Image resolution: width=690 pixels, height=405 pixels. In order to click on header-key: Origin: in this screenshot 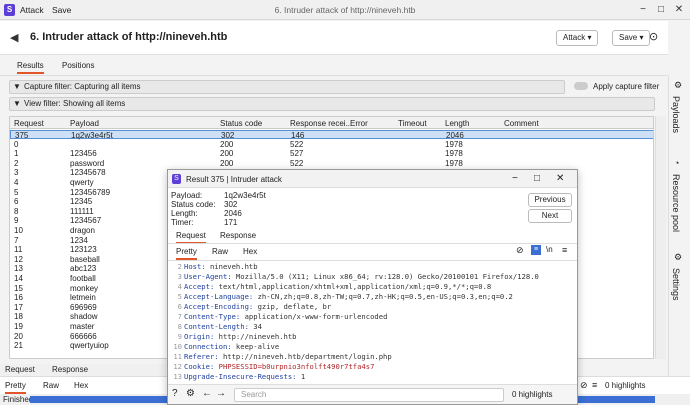, I will do `click(199, 336)`.